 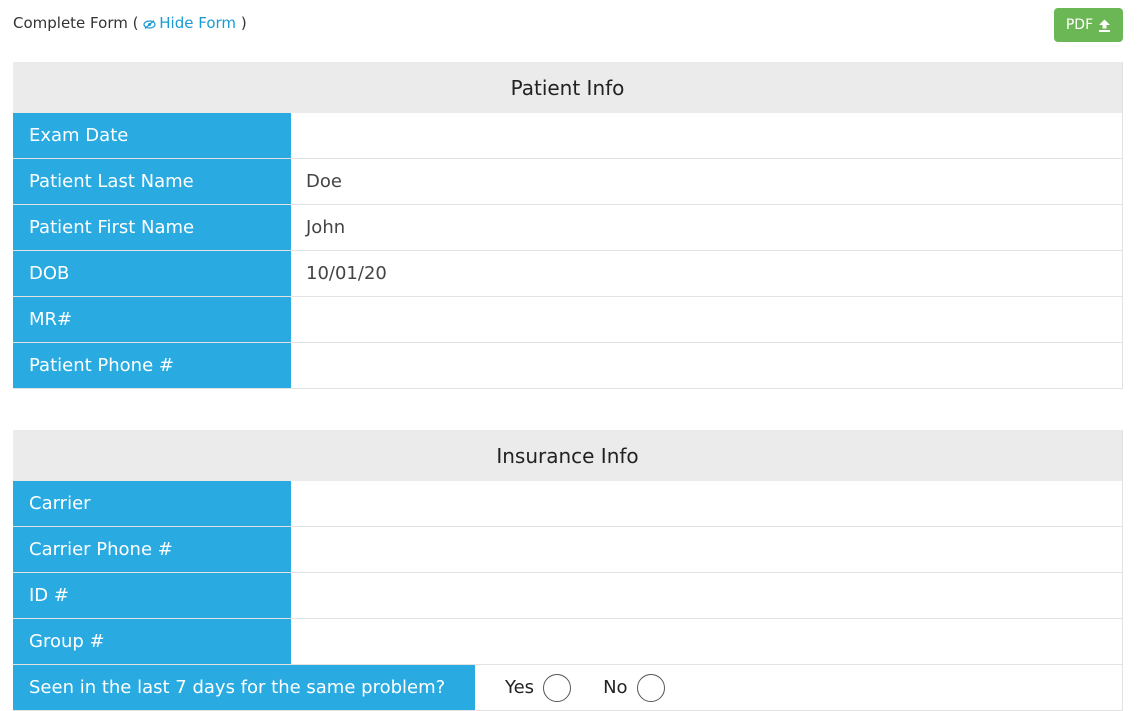 I want to click on seen-yes-radio, so click(x=557, y=687).